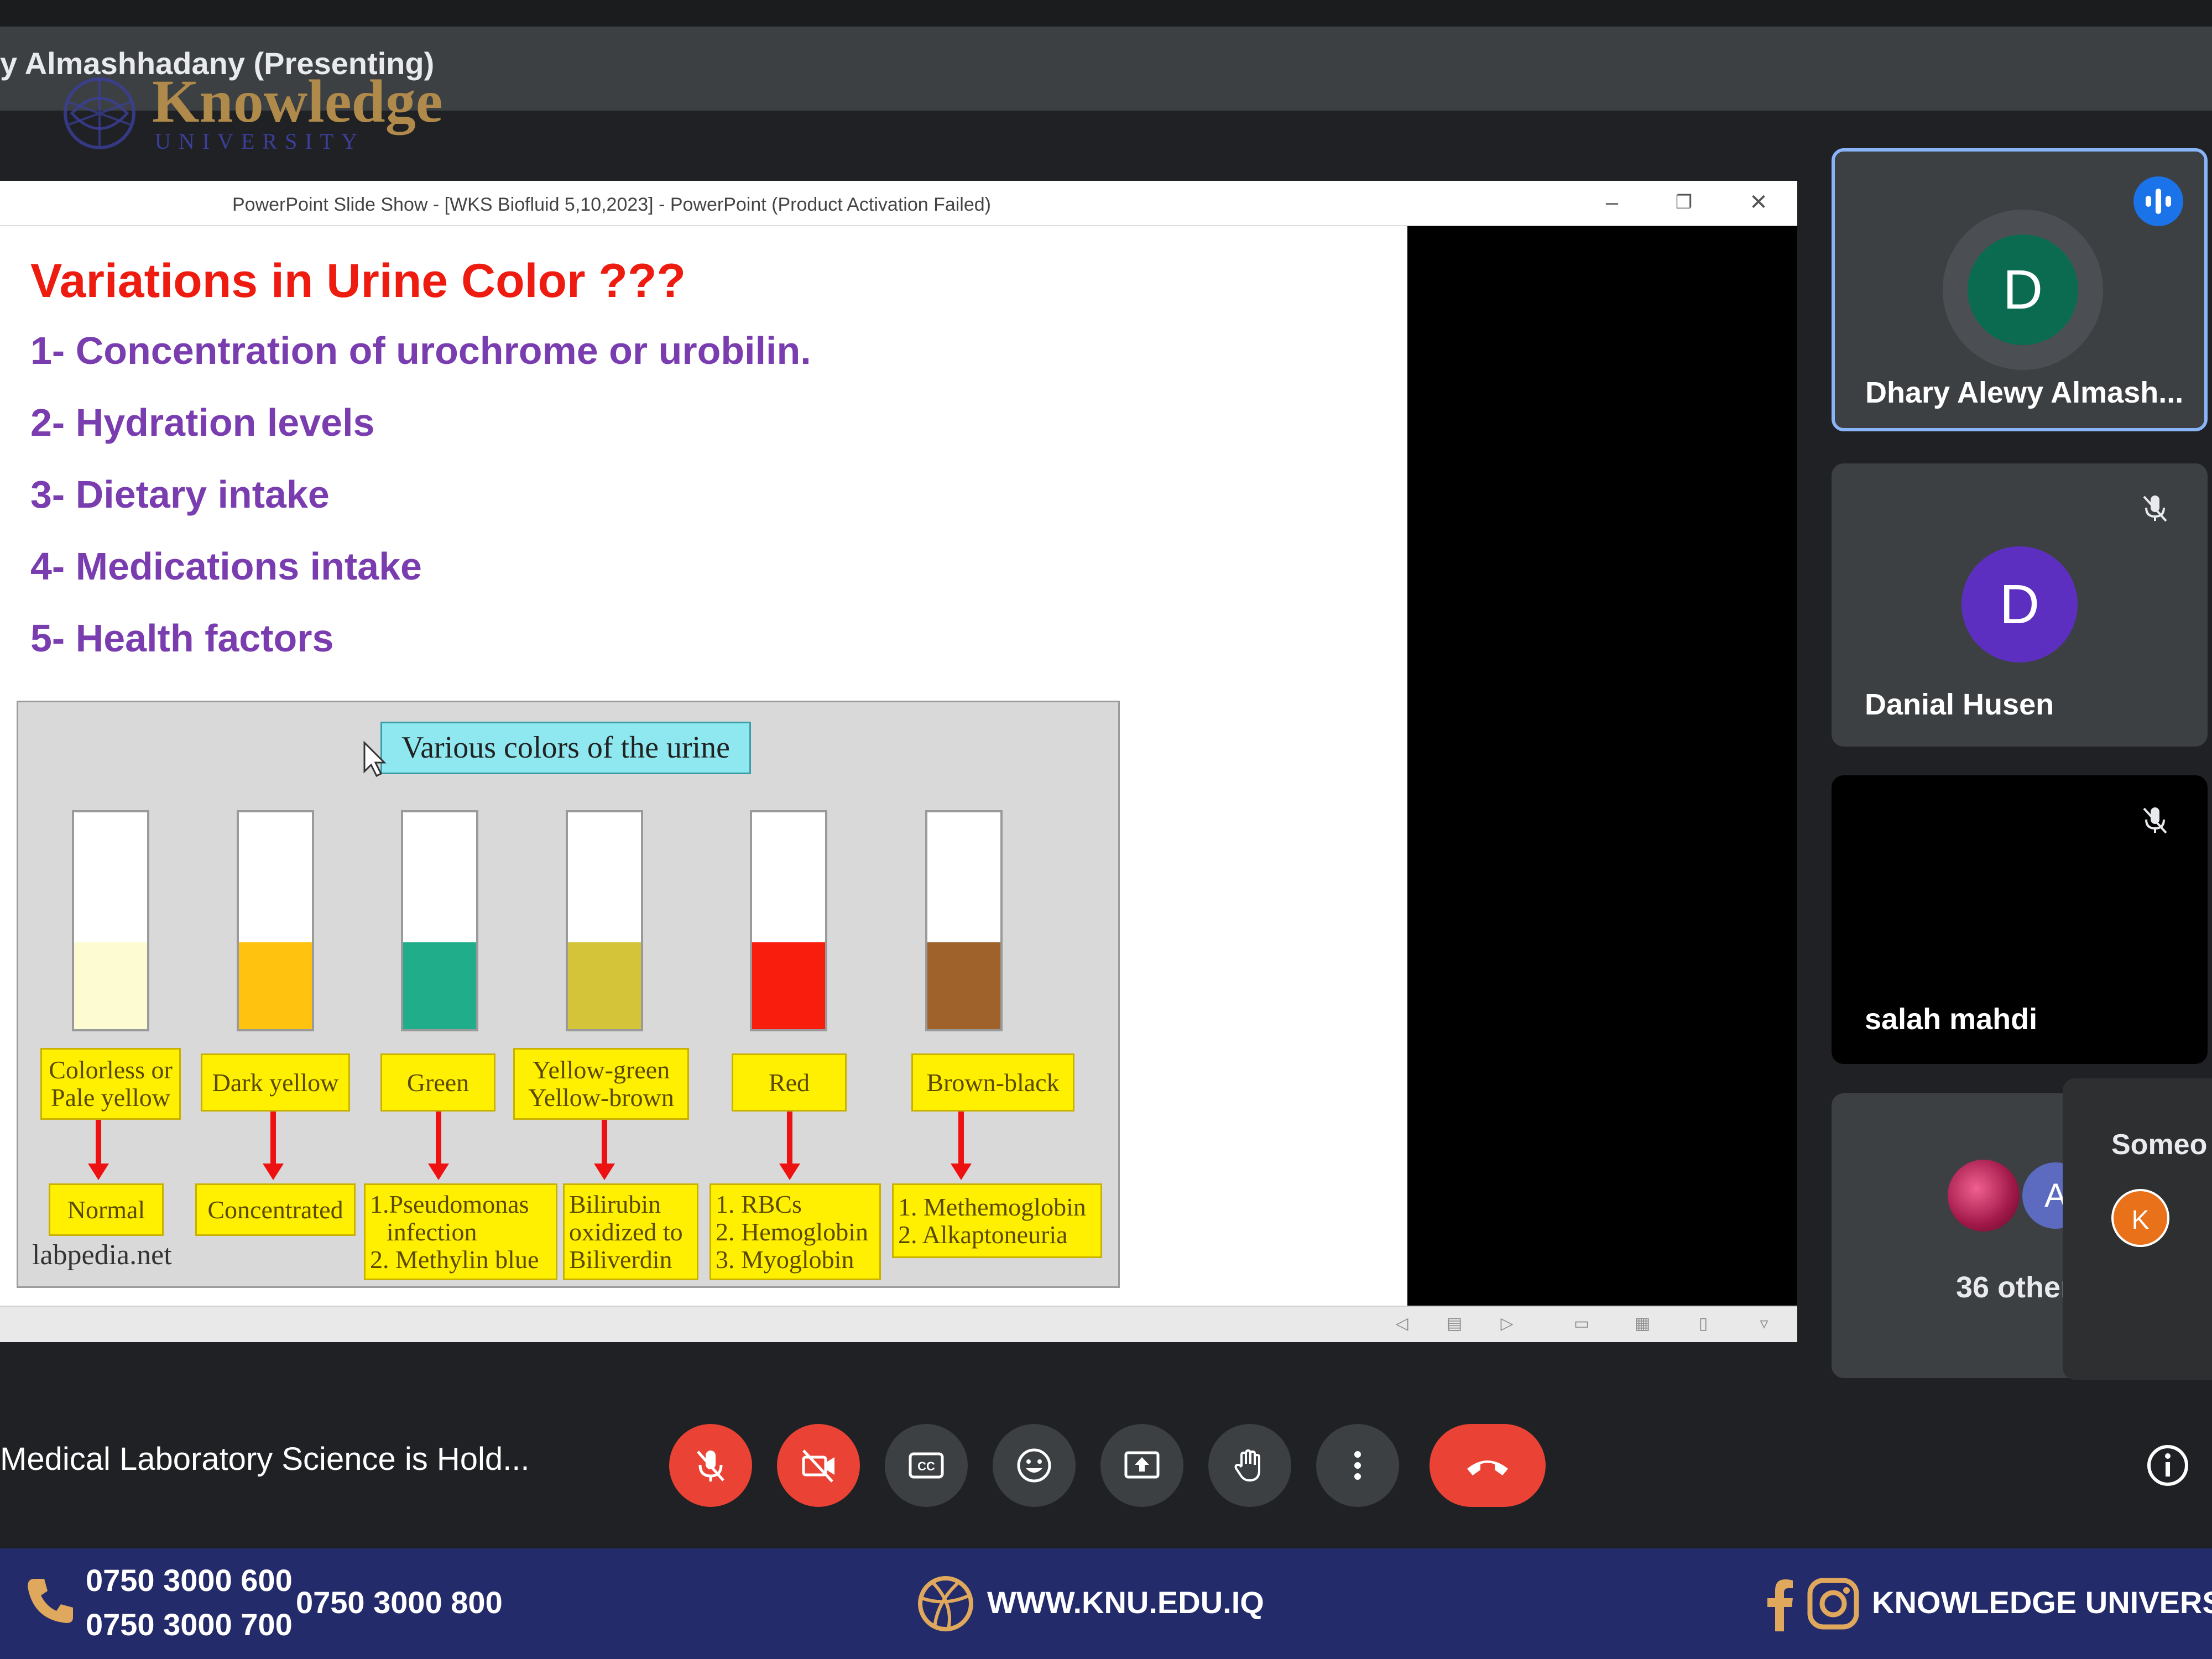 The image size is (2212, 1659). I want to click on label-line: Brown-black, so click(993, 1082).